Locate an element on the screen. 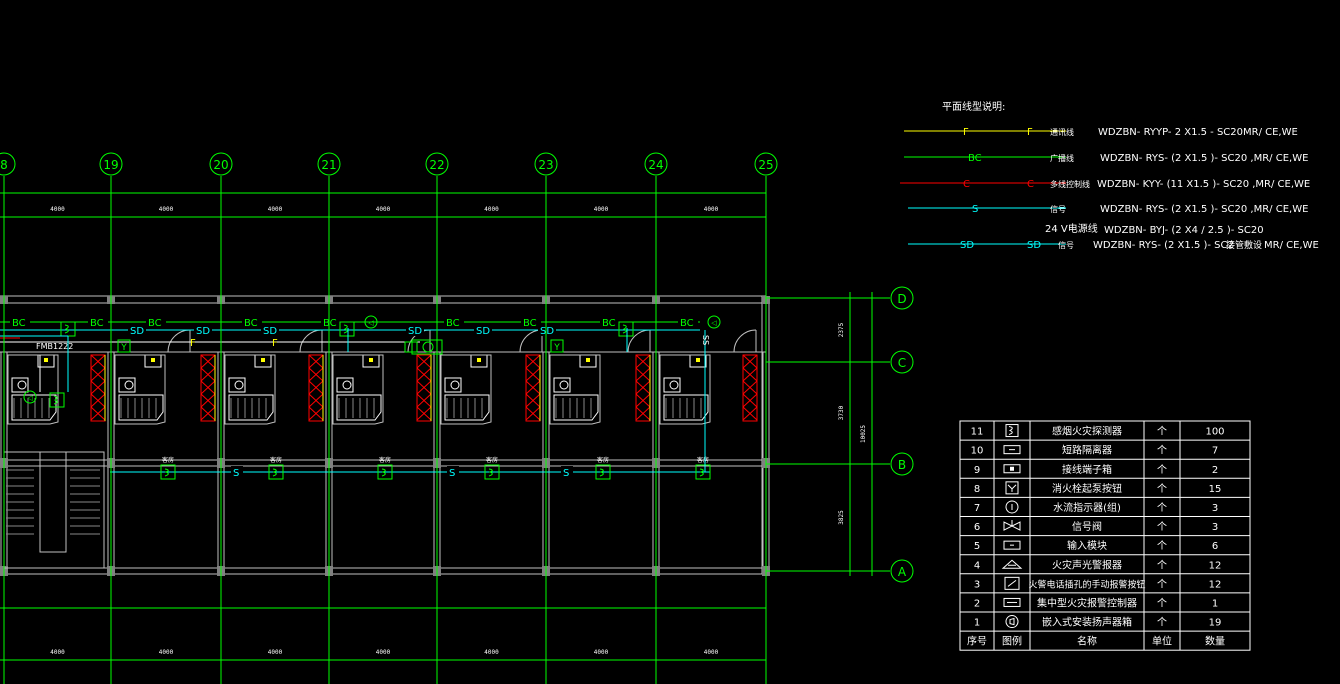 The image size is (1340, 684). table-cell-qty: 12 is located at coordinates (1215, 584).